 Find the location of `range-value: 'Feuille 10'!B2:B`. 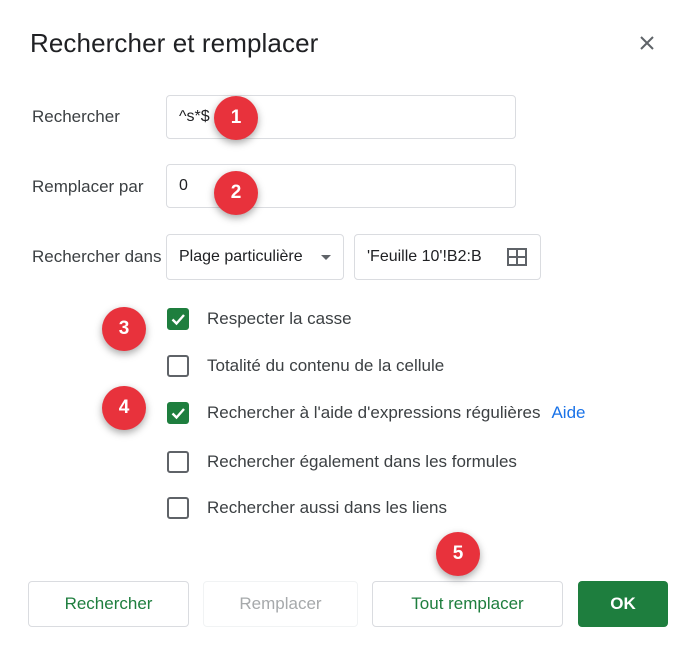

range-value: 'Feuille 10'!B2:B is located at coordinates (424, 256).